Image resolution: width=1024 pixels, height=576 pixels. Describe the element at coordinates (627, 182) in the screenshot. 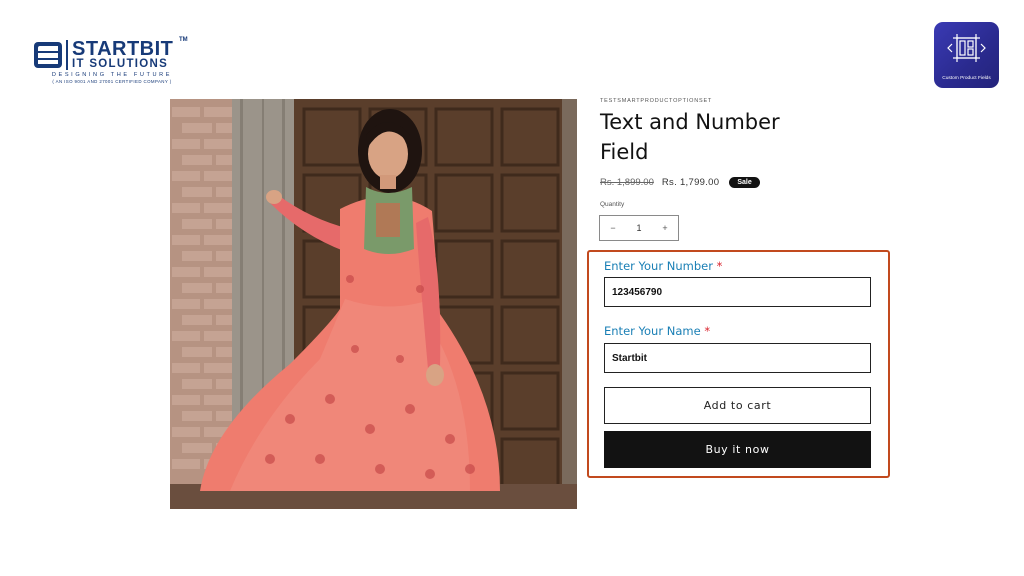

I see `regular-price: Rs. 1,899.00` at that location.